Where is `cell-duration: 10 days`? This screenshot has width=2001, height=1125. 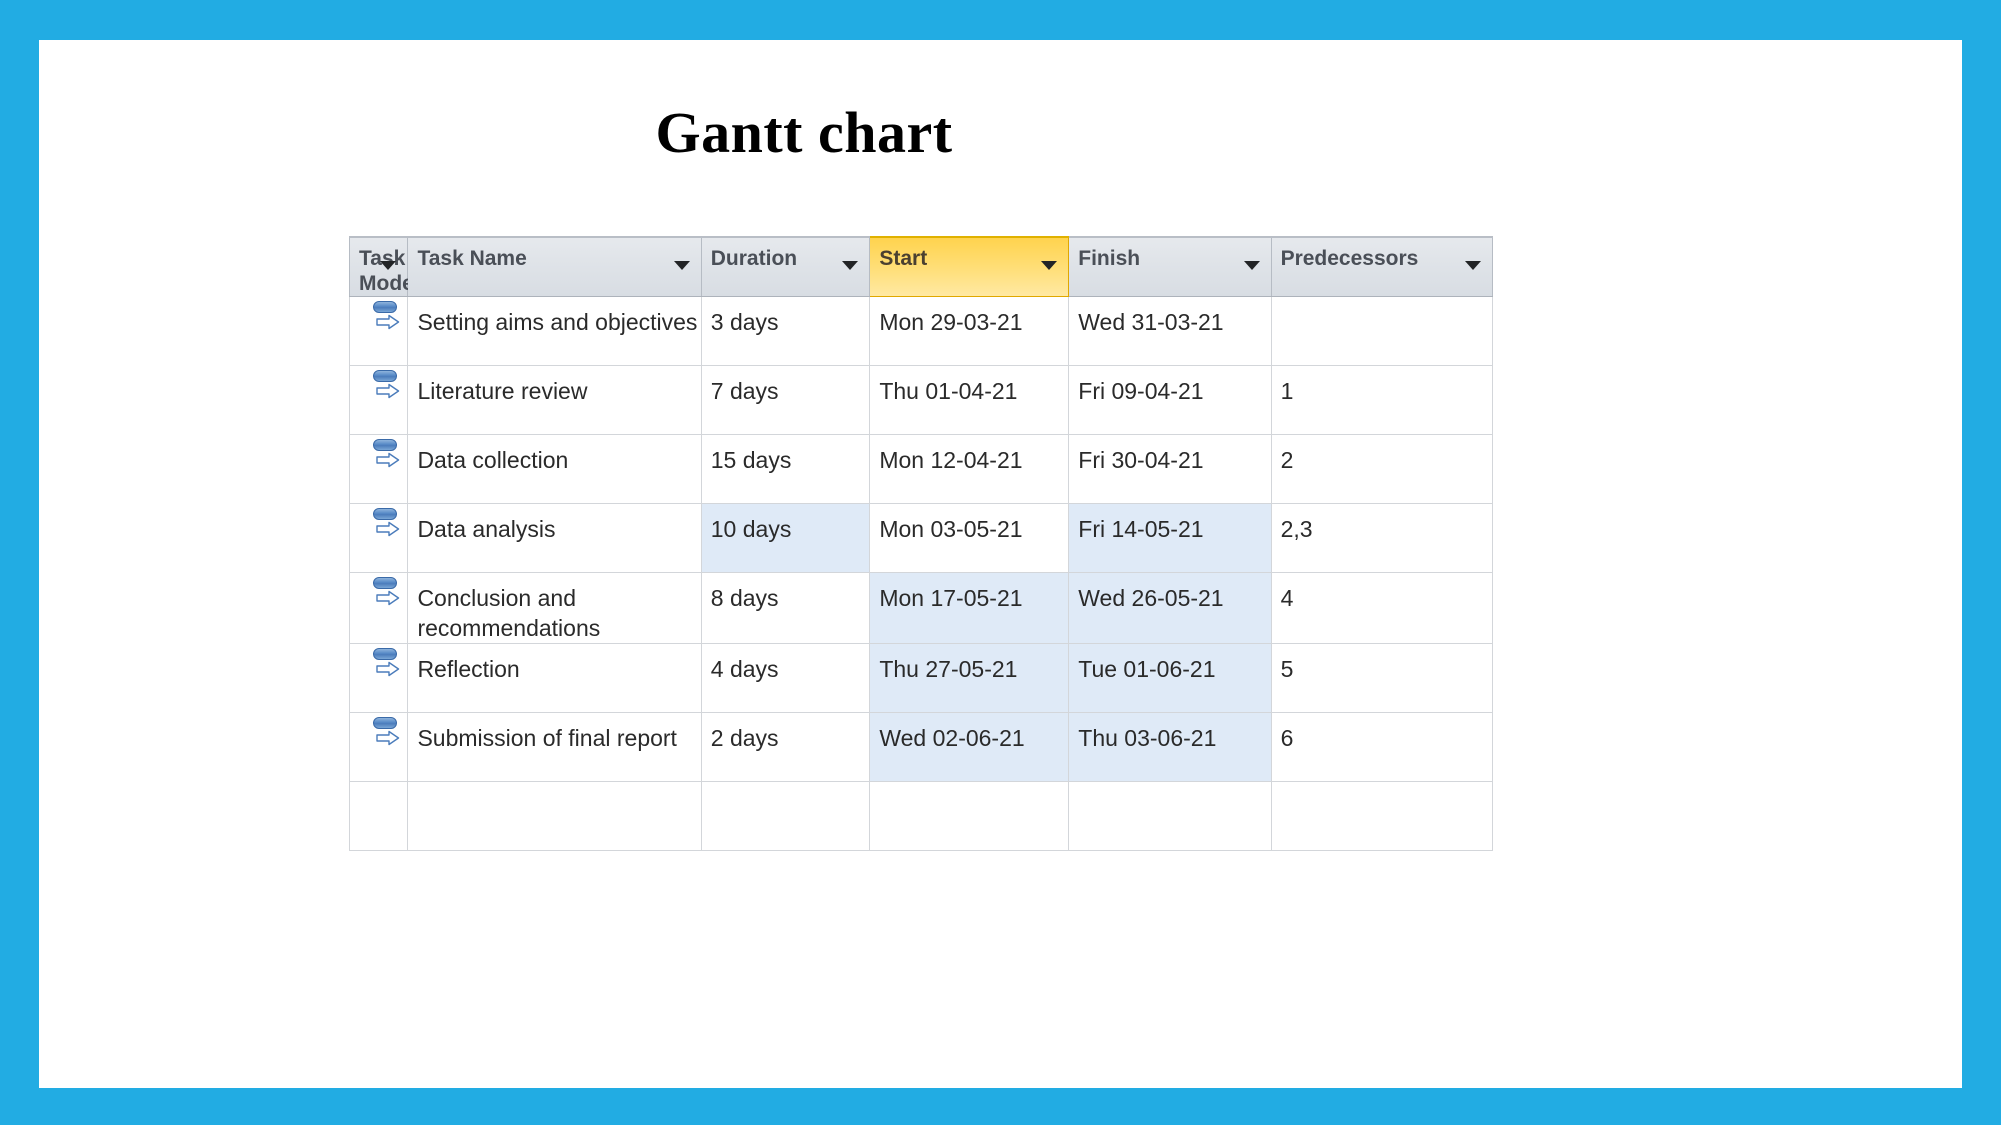 cell-duration: 10 days is located at coordinates (786, 538).